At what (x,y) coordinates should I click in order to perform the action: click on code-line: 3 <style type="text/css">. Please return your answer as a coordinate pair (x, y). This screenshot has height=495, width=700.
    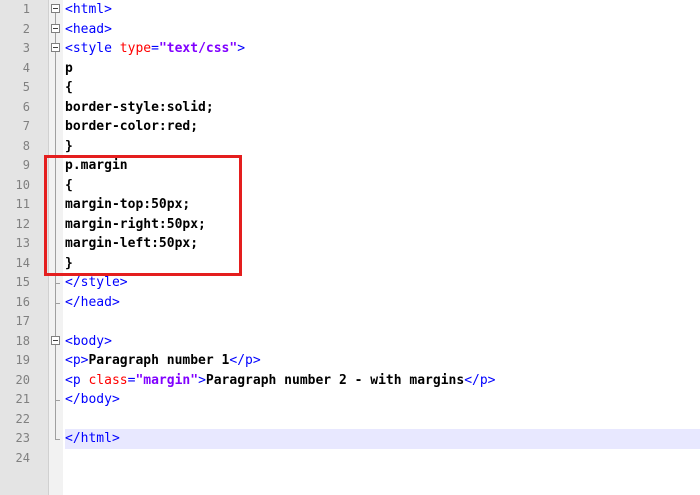
    Looking at the image, I should click on (350, 49).